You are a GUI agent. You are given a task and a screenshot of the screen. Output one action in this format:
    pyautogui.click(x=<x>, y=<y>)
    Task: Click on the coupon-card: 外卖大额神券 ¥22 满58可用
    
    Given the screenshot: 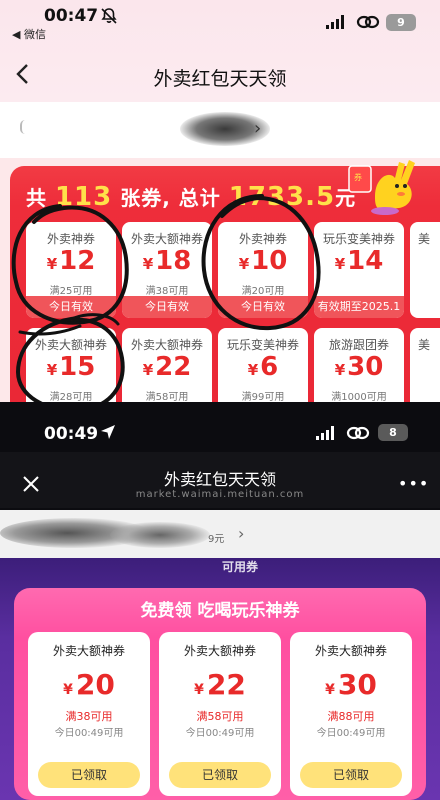 What is the action you would take?
    pyautogui.click(x=167, y=365)
    